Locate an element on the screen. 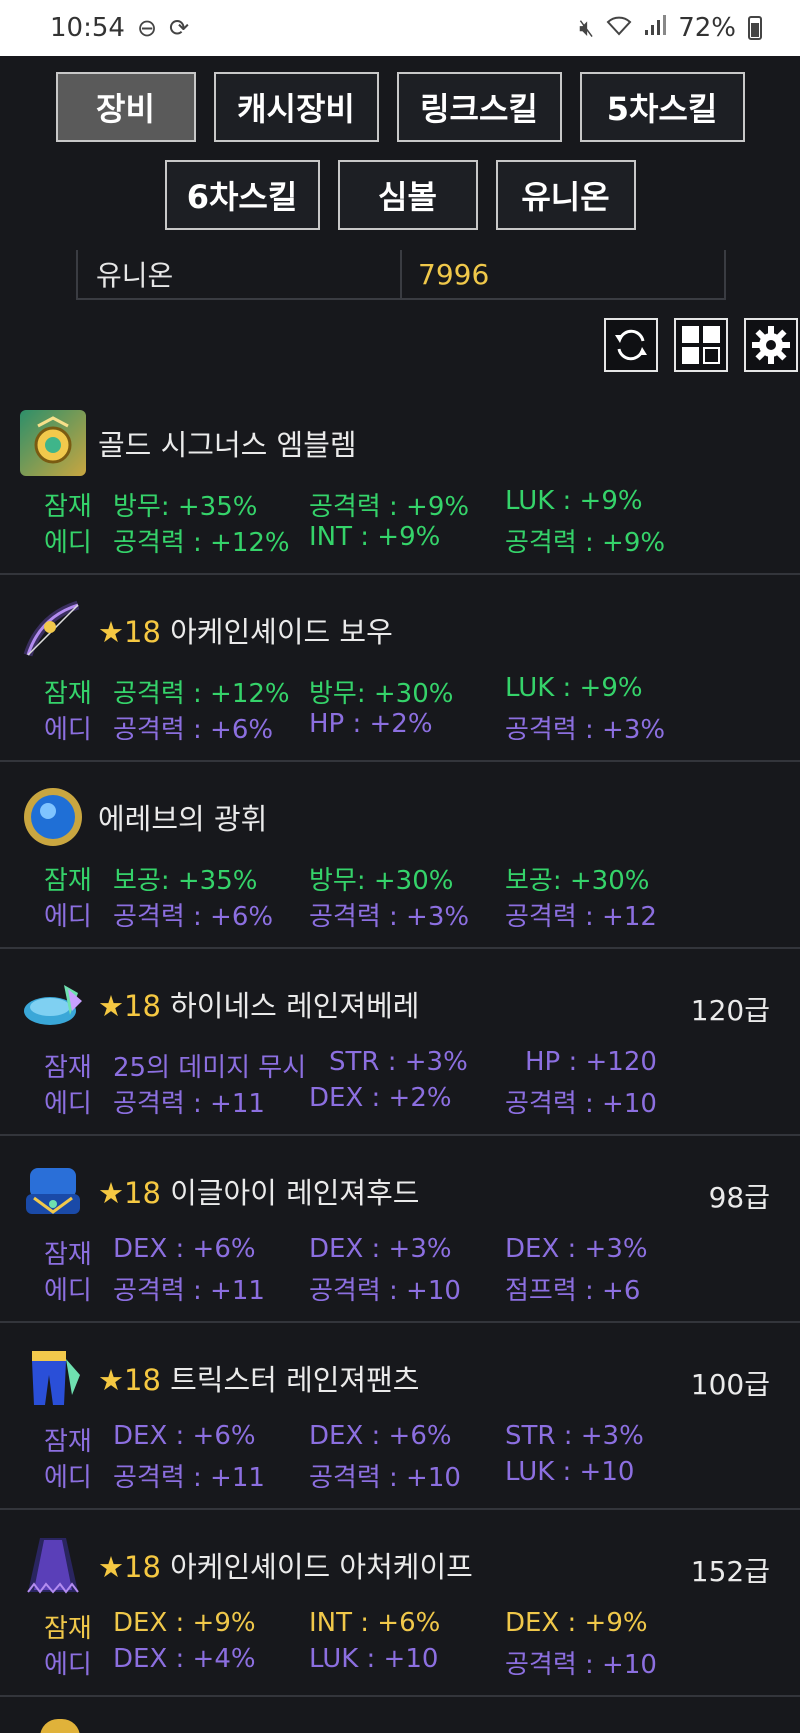 This screenshot has height=1733, width=800. additional-line: 에디 공격력 : +11 DEX : +2% 공격력 : +10 is located at coordinates (350, 1101).